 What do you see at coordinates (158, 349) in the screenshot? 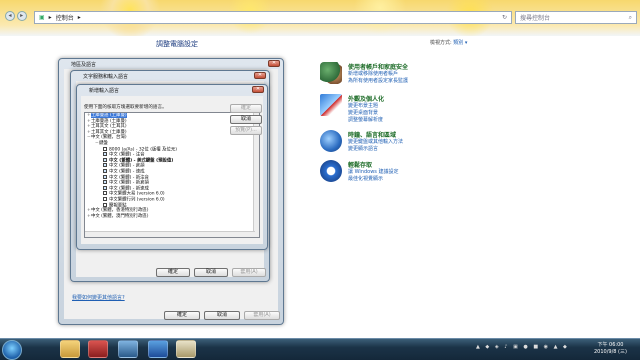
I see `ie-icon` at bounding box center [158, 349].